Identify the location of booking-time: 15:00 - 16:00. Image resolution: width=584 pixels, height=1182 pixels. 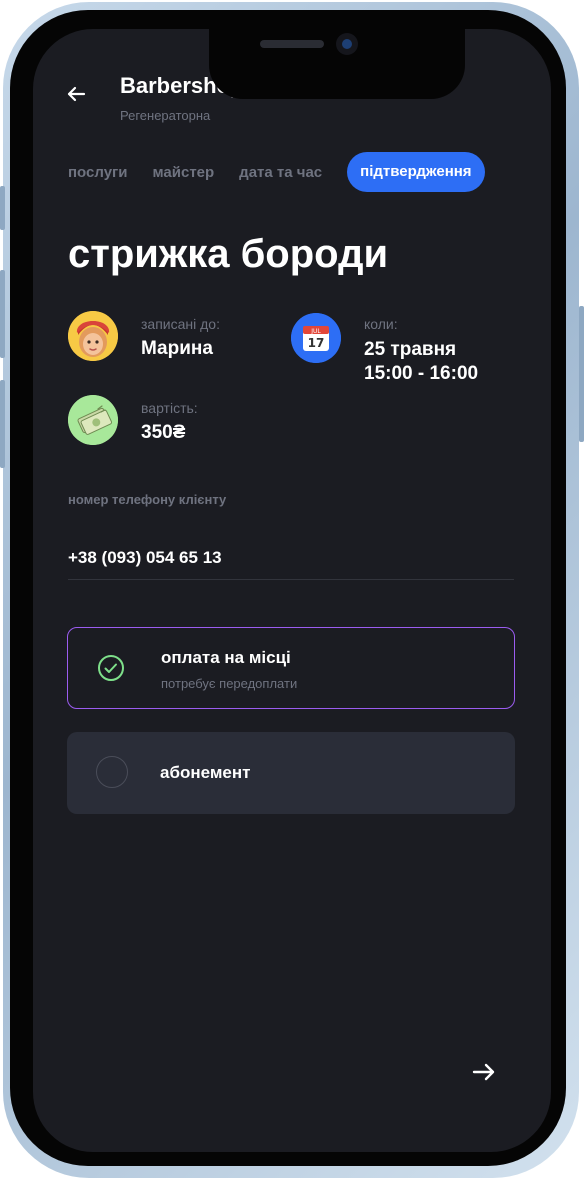
(421, 373).